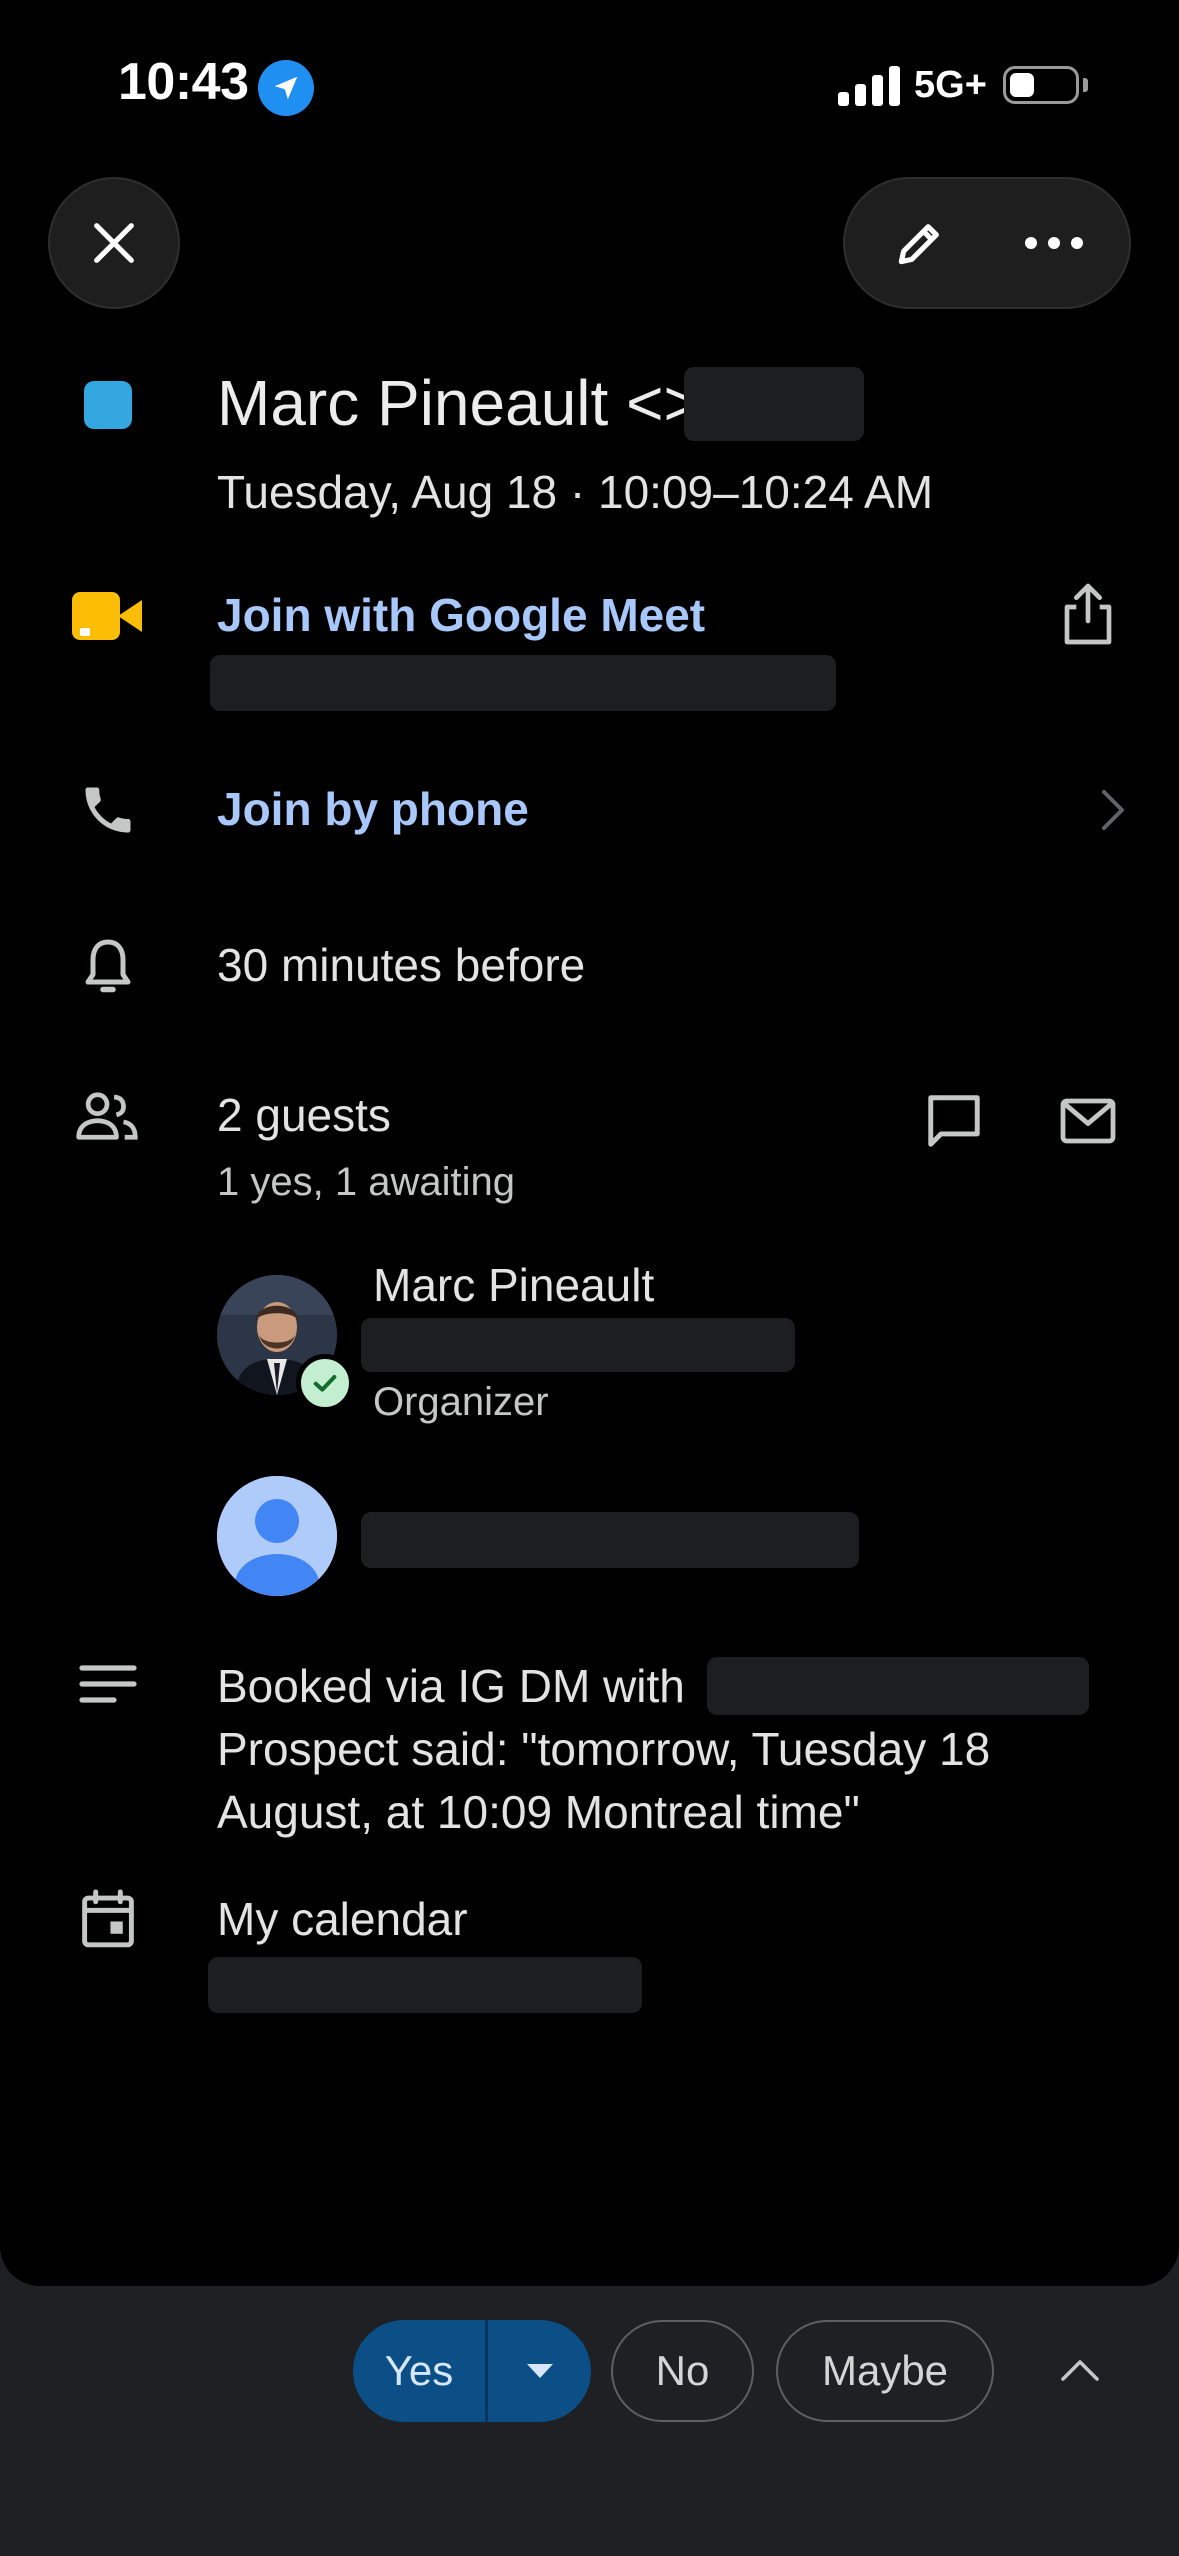 This screenshot has height=2556, width=1179. Describe the element at coordinates (108, 969) in the screenshot. I see `bell-icon` at that location.